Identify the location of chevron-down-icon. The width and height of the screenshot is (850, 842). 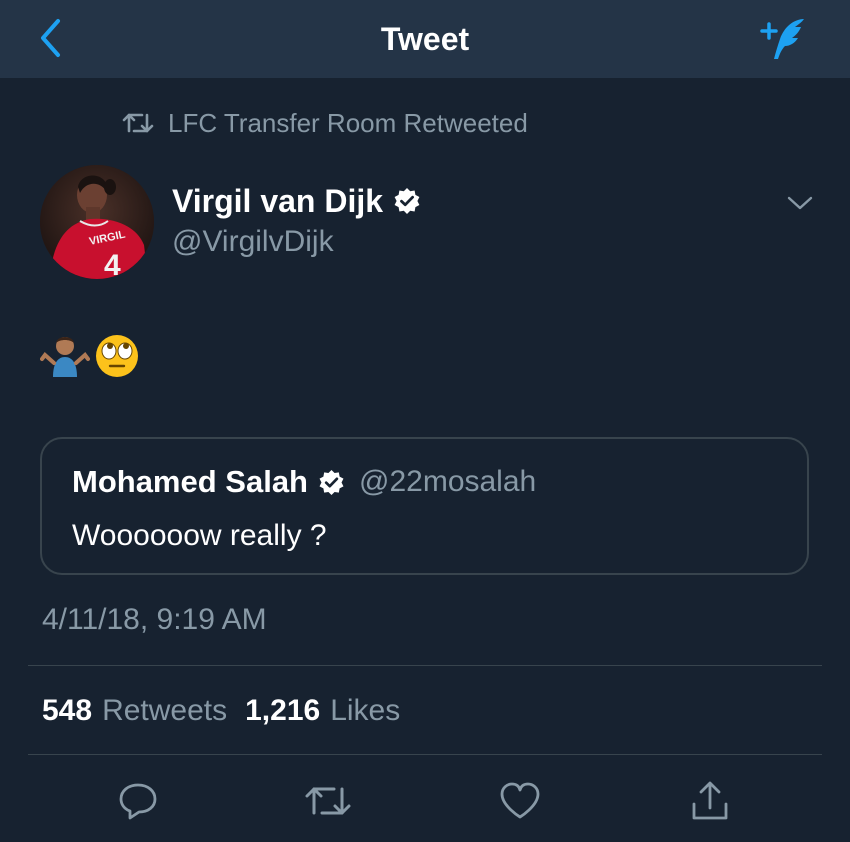
(800, 203).